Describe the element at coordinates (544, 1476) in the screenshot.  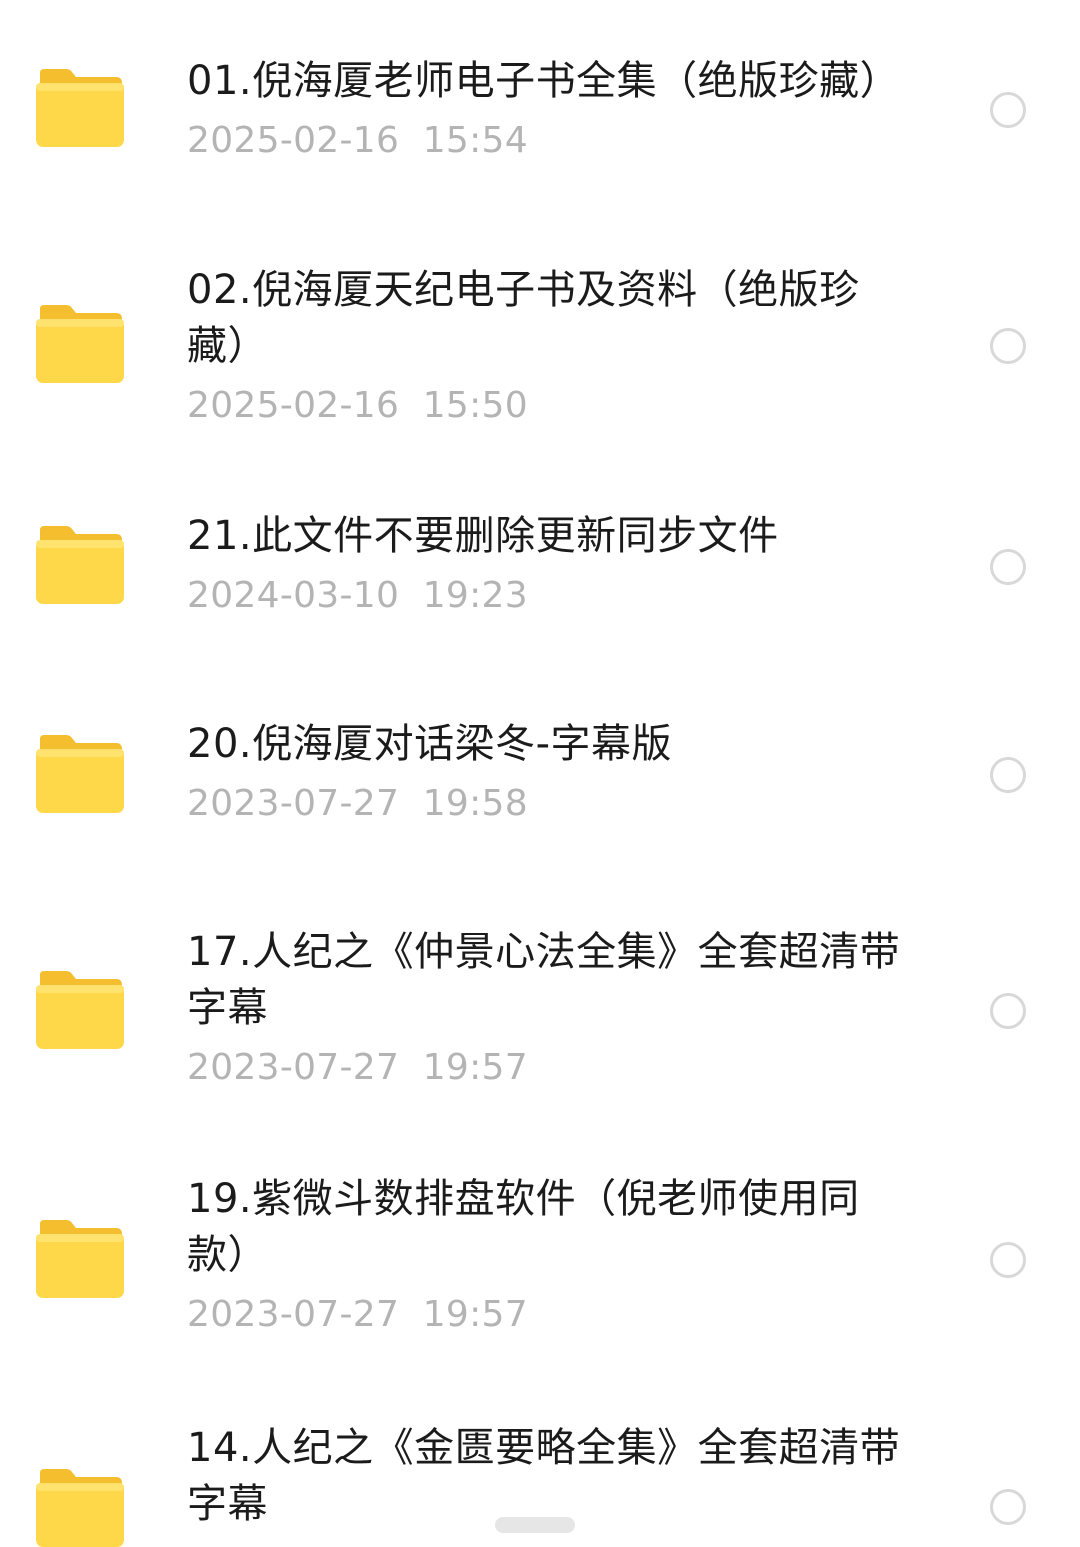
I see `file-name: 14.人纪之《金匮要略全集》全套超清带字幕` at that location.